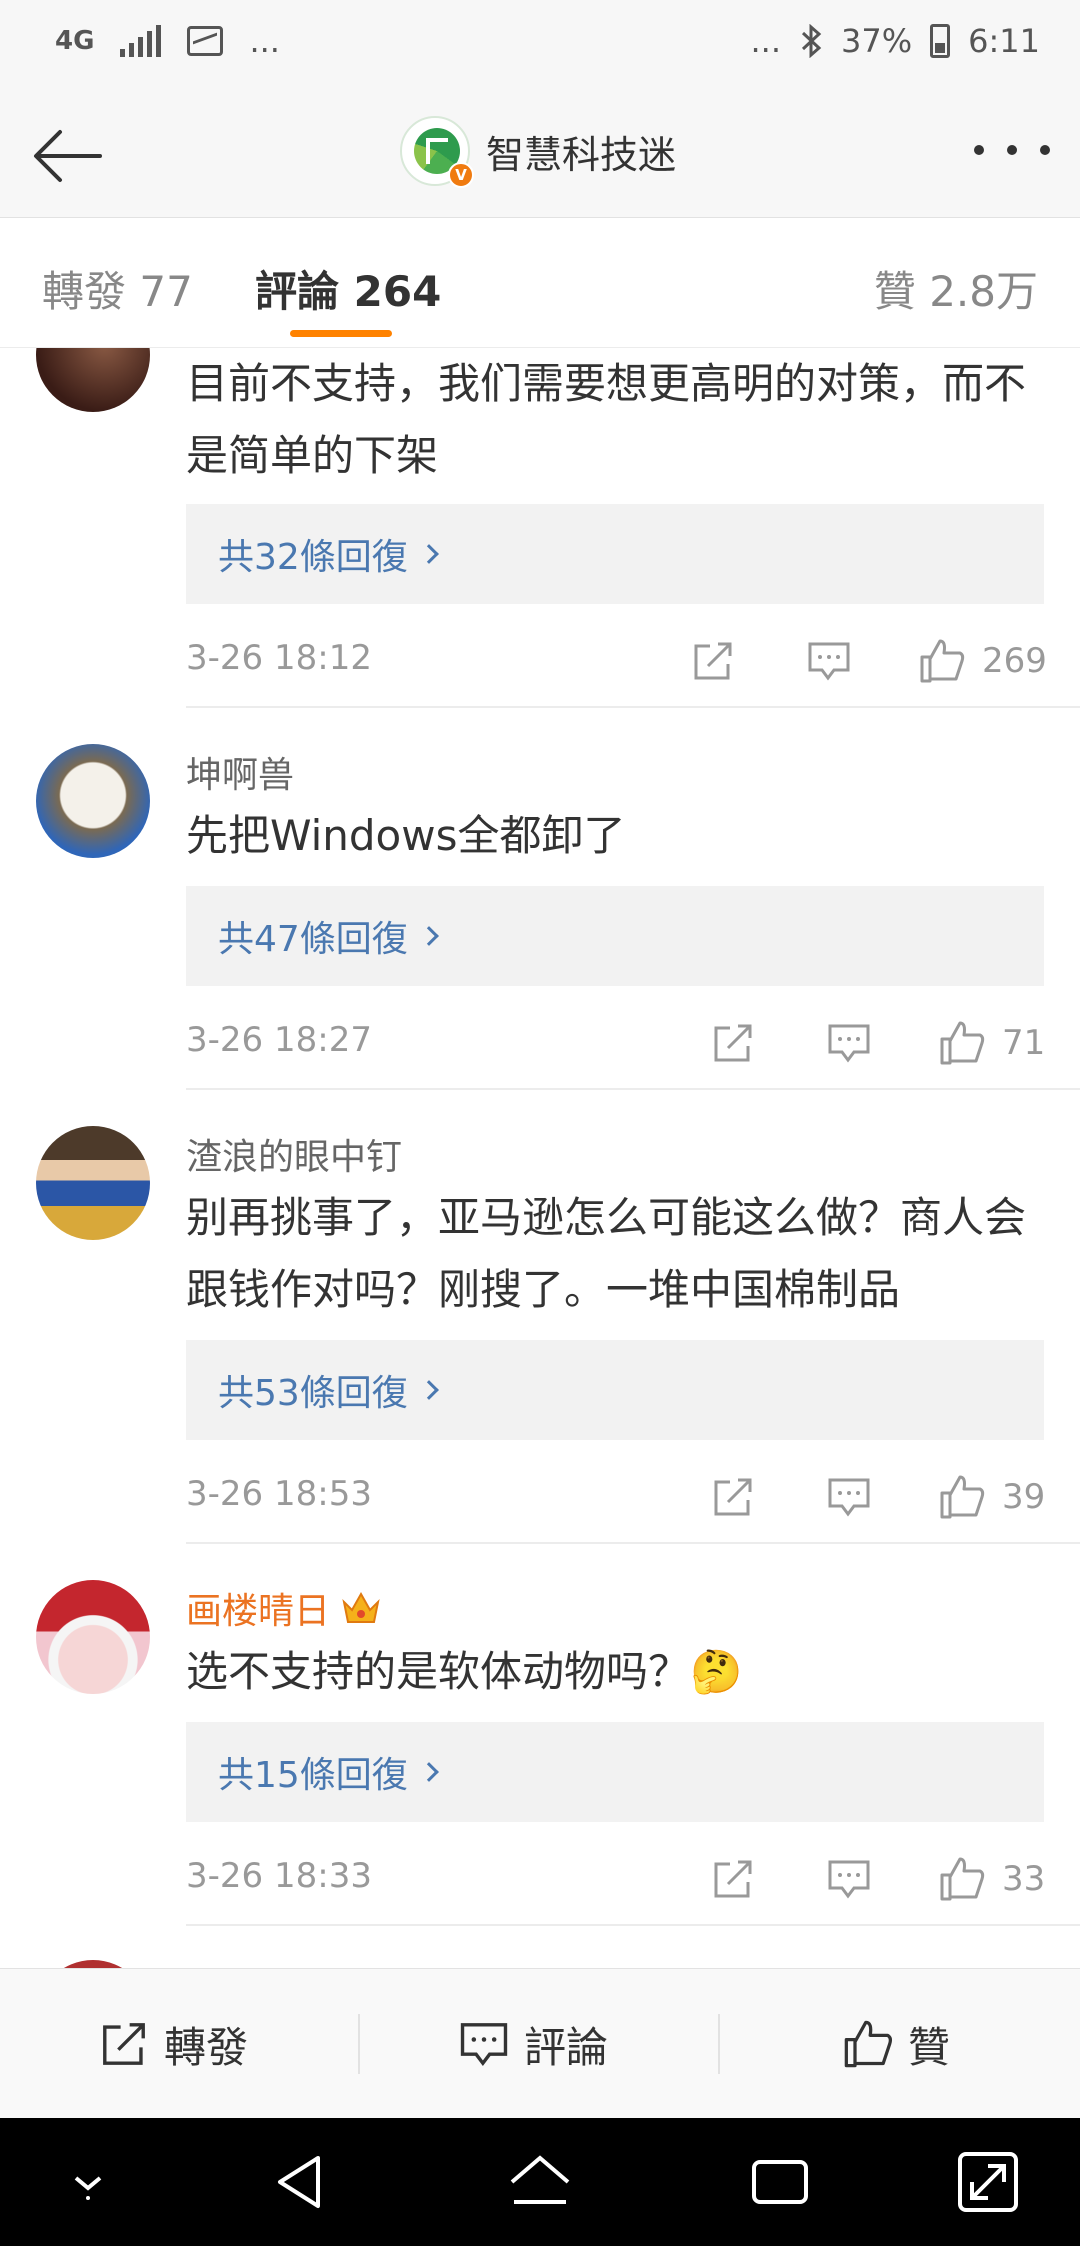 The height and width of the screenshot is (2246, 1080). What do you see at coordinates (991, 1879) in the screenshot?
I see `like-button: 33` at bounding box center [991, 1879].